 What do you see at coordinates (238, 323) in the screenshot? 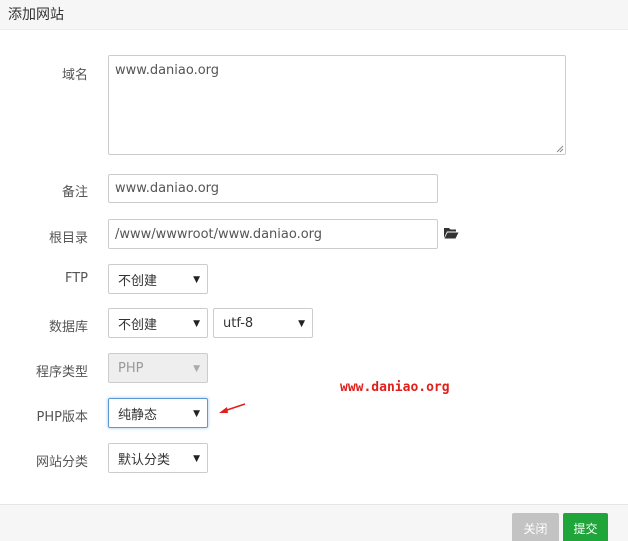
I see `charset-selected: utf-8` at bounding box center [238, 323].